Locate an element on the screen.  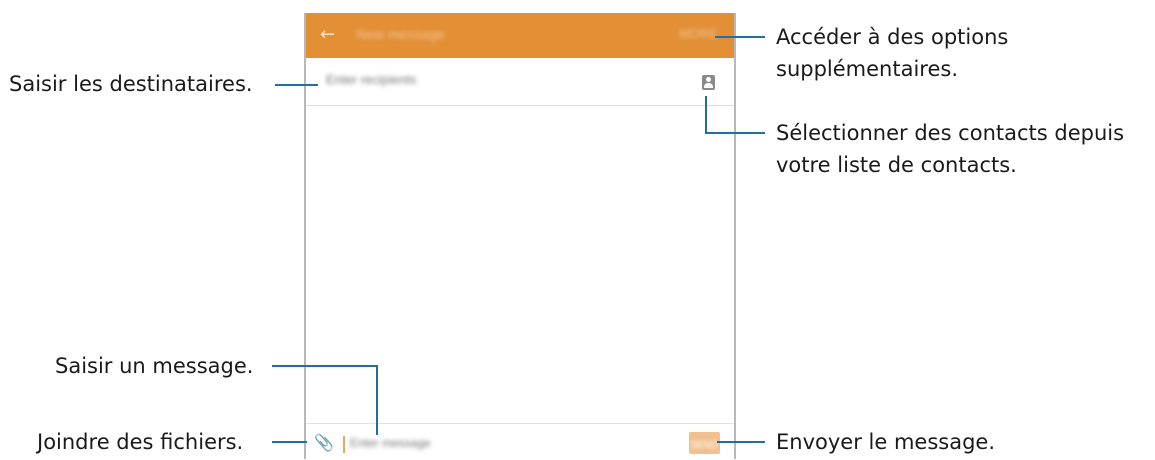
text-cursor is located at coordinates (344, 444).